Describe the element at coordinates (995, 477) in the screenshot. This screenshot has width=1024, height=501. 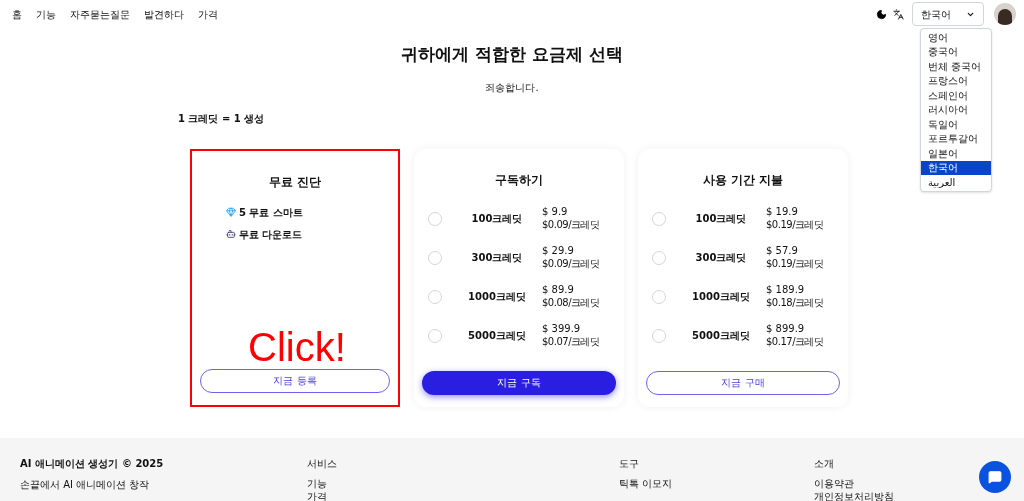
I see `chat-icon` at that location.